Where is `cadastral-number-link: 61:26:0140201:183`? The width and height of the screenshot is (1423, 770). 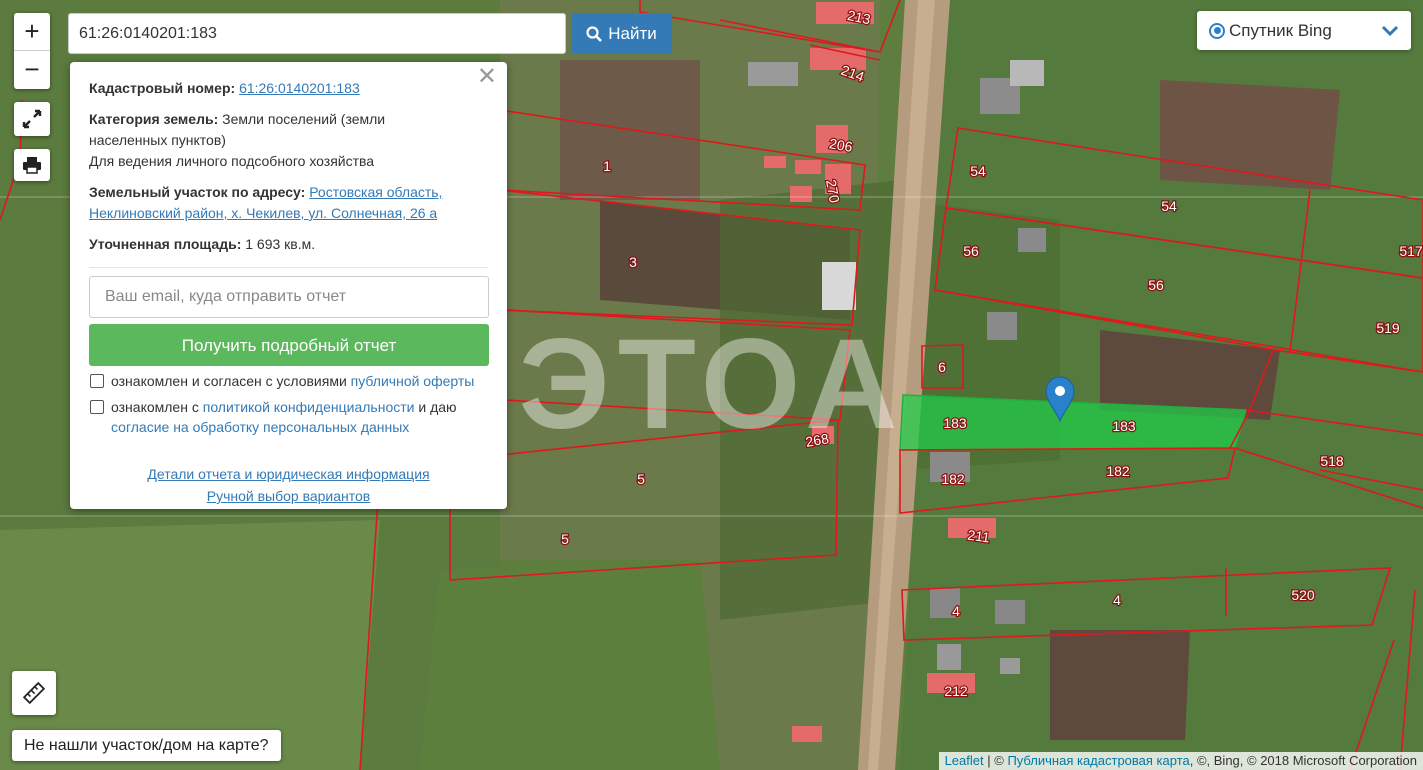 cadastral-number-link: 61:26:0140201:183 is located at coordinates (299, 88).